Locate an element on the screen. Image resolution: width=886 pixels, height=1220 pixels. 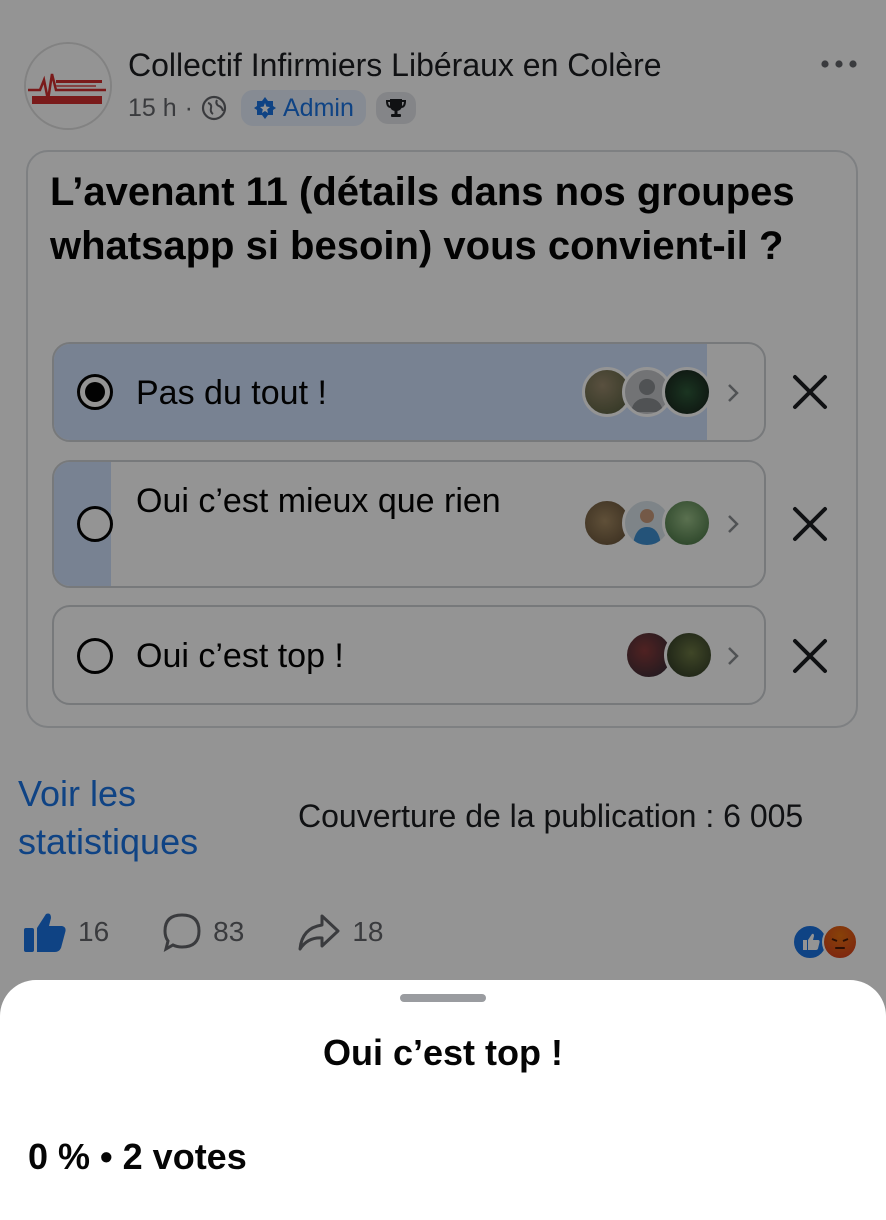
sheet-title: Oui c’est top ! is located at coordinates (442, 1052).